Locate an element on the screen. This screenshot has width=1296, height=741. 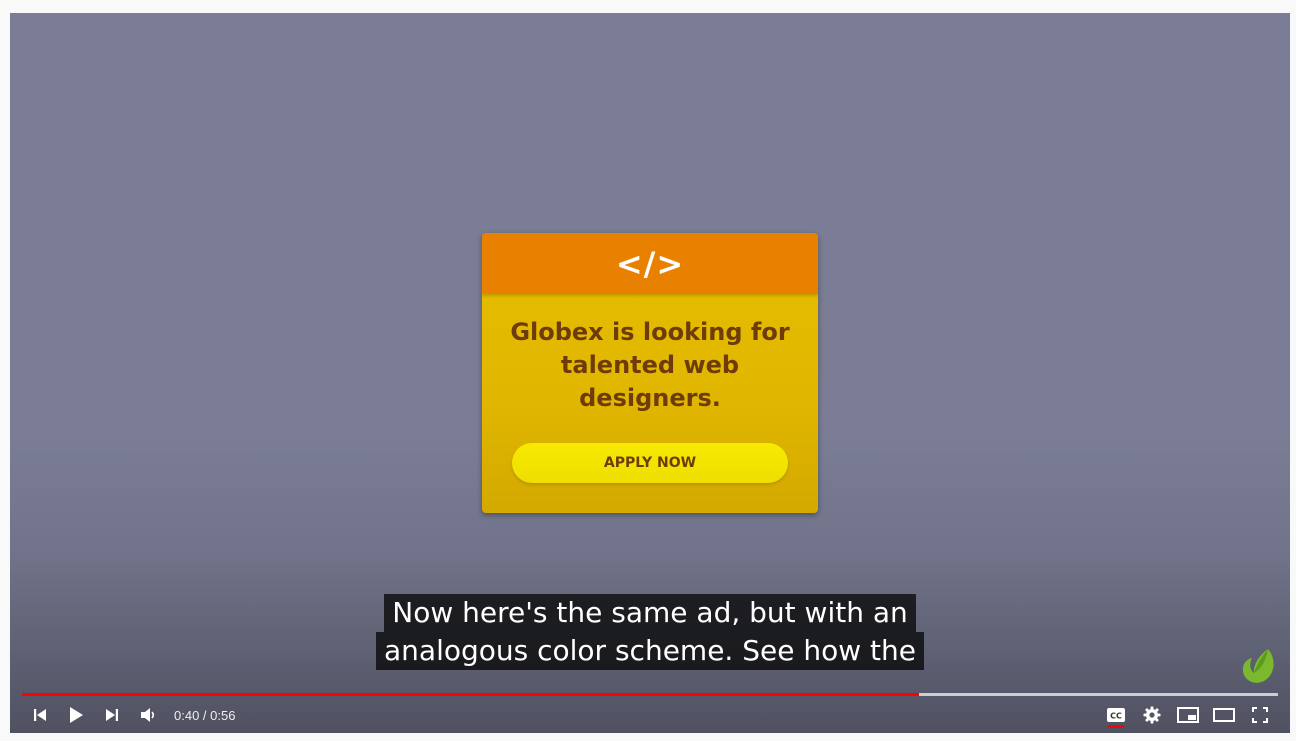
progress-bar is located at coordinates (650, 694).